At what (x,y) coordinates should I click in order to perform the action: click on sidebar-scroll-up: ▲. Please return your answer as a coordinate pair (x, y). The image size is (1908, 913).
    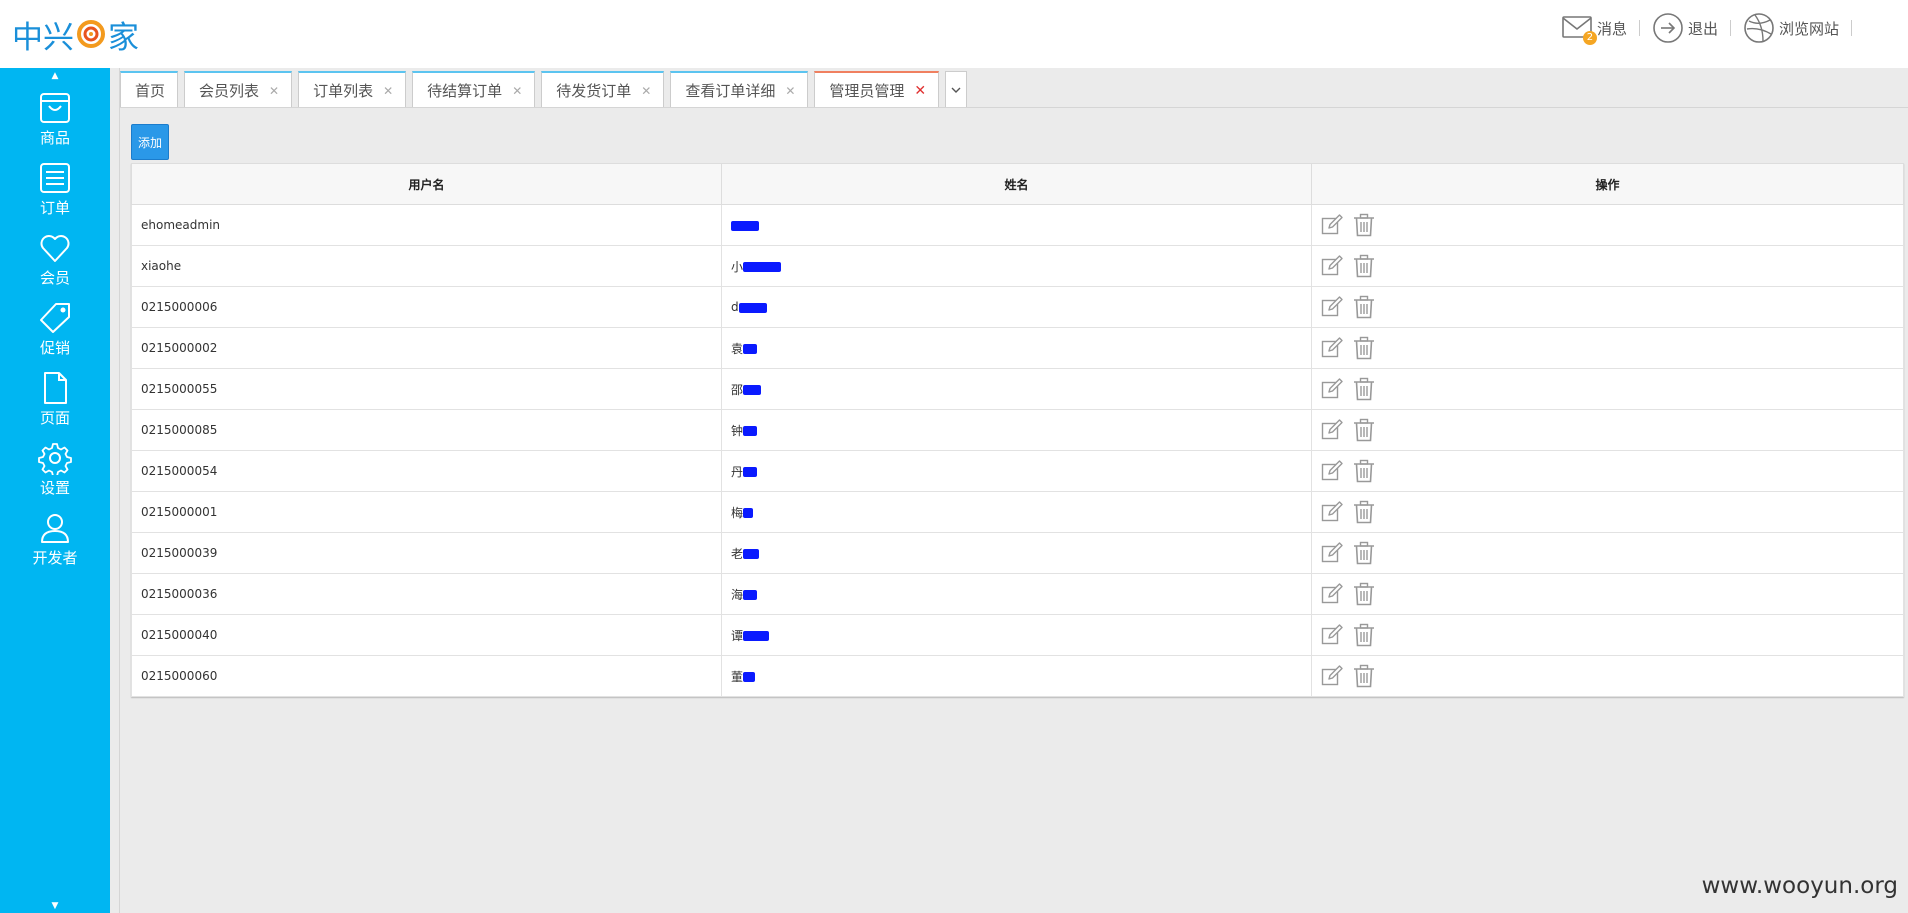
    Looking at the image, I should click on (55, 76).